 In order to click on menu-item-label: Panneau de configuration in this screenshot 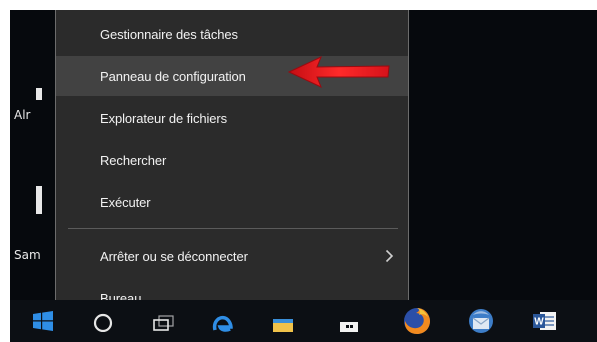, I will do `click(173, 76)`.